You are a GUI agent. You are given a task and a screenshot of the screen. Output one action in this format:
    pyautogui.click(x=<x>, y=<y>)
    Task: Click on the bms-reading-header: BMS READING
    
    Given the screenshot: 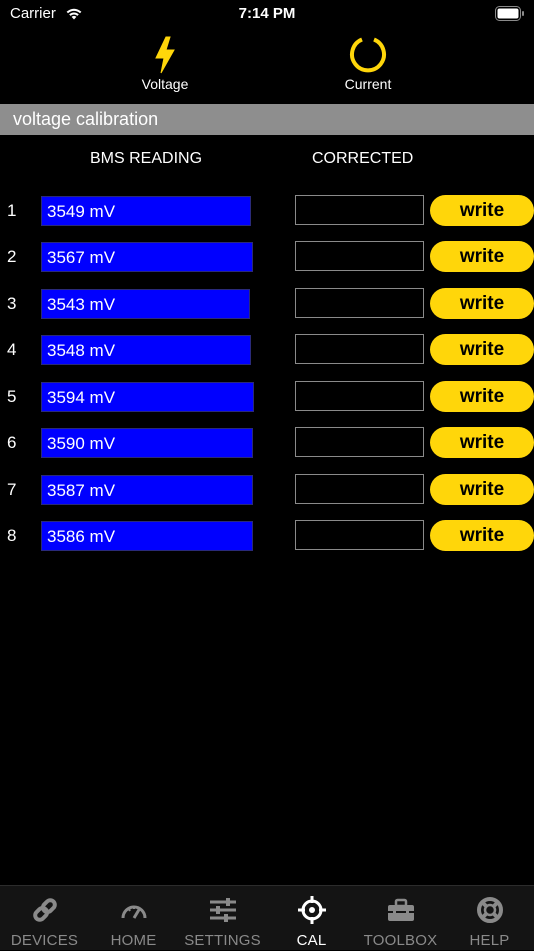 What is the action you would take?
    pyautogui.click(x=146, y=158)
    